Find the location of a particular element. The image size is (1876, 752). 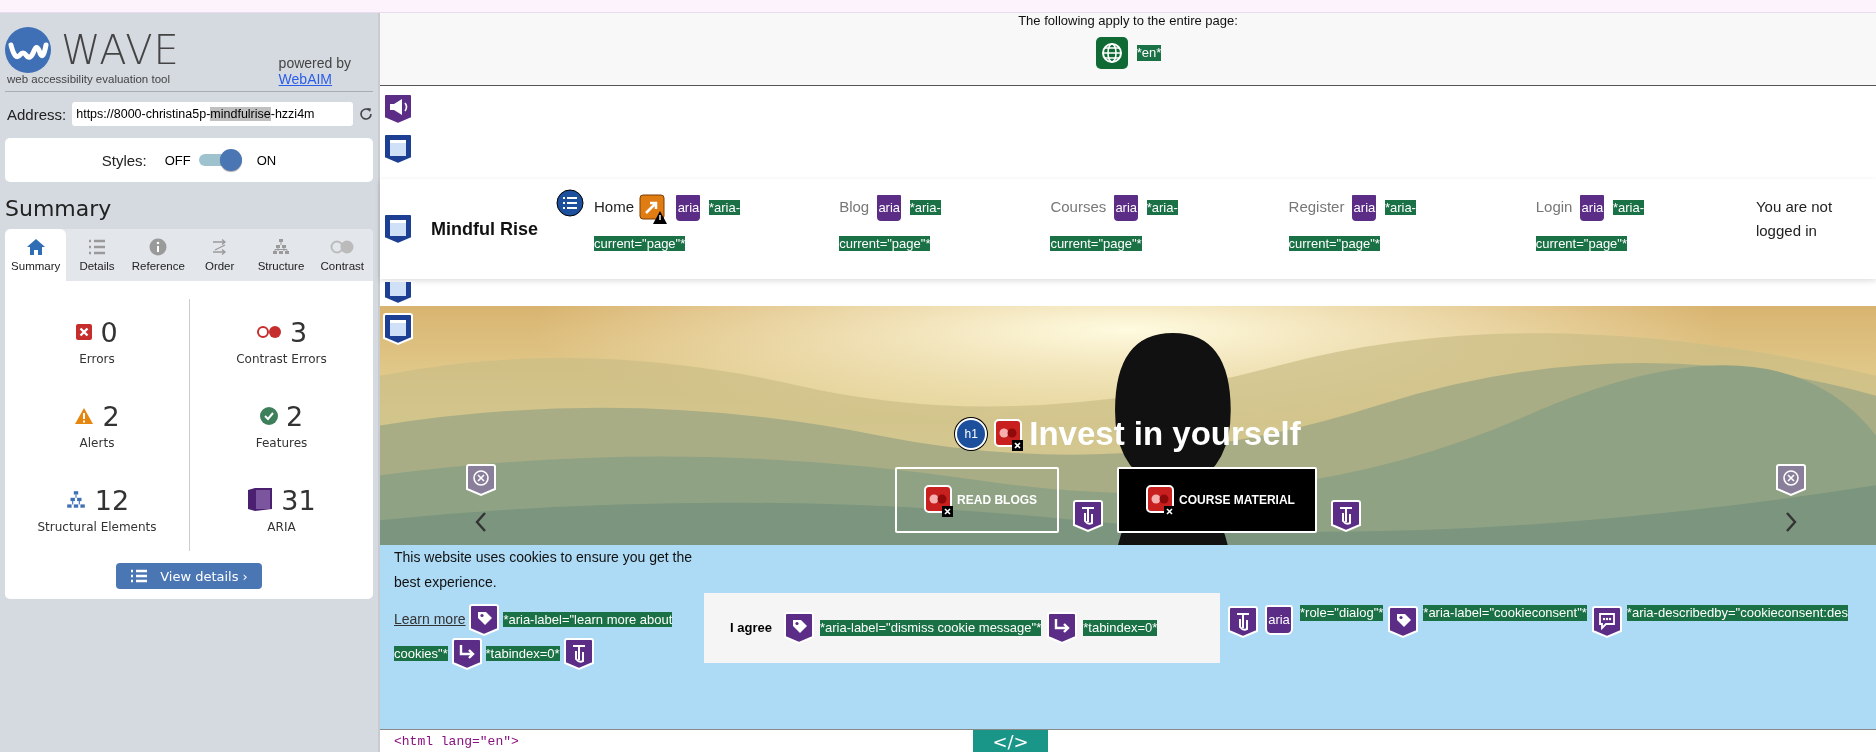

stat-label: Features is located at coordinates (281, 442).